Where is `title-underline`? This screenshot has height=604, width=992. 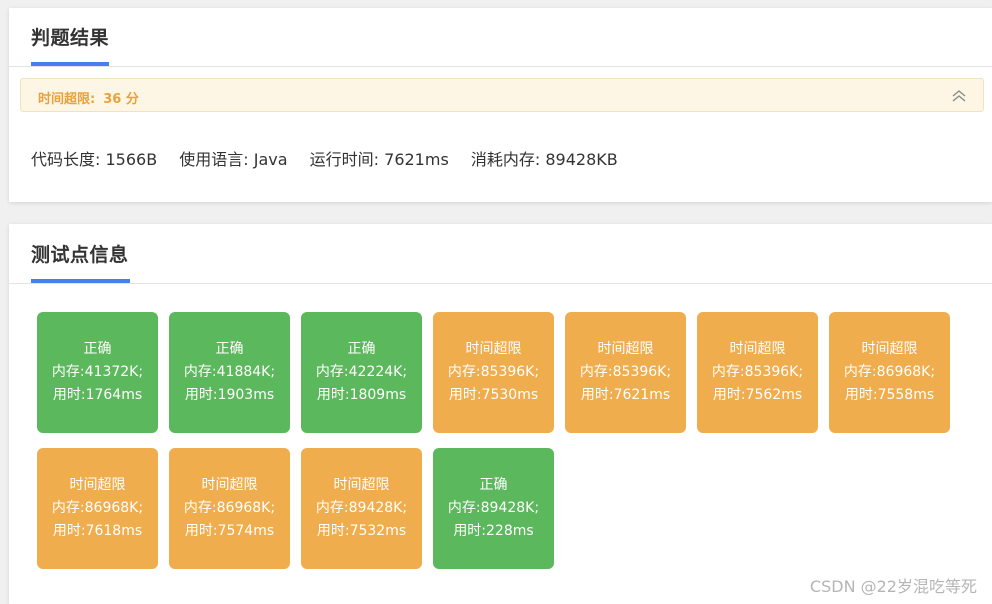
title-underline is located at coordinates (70, 64).